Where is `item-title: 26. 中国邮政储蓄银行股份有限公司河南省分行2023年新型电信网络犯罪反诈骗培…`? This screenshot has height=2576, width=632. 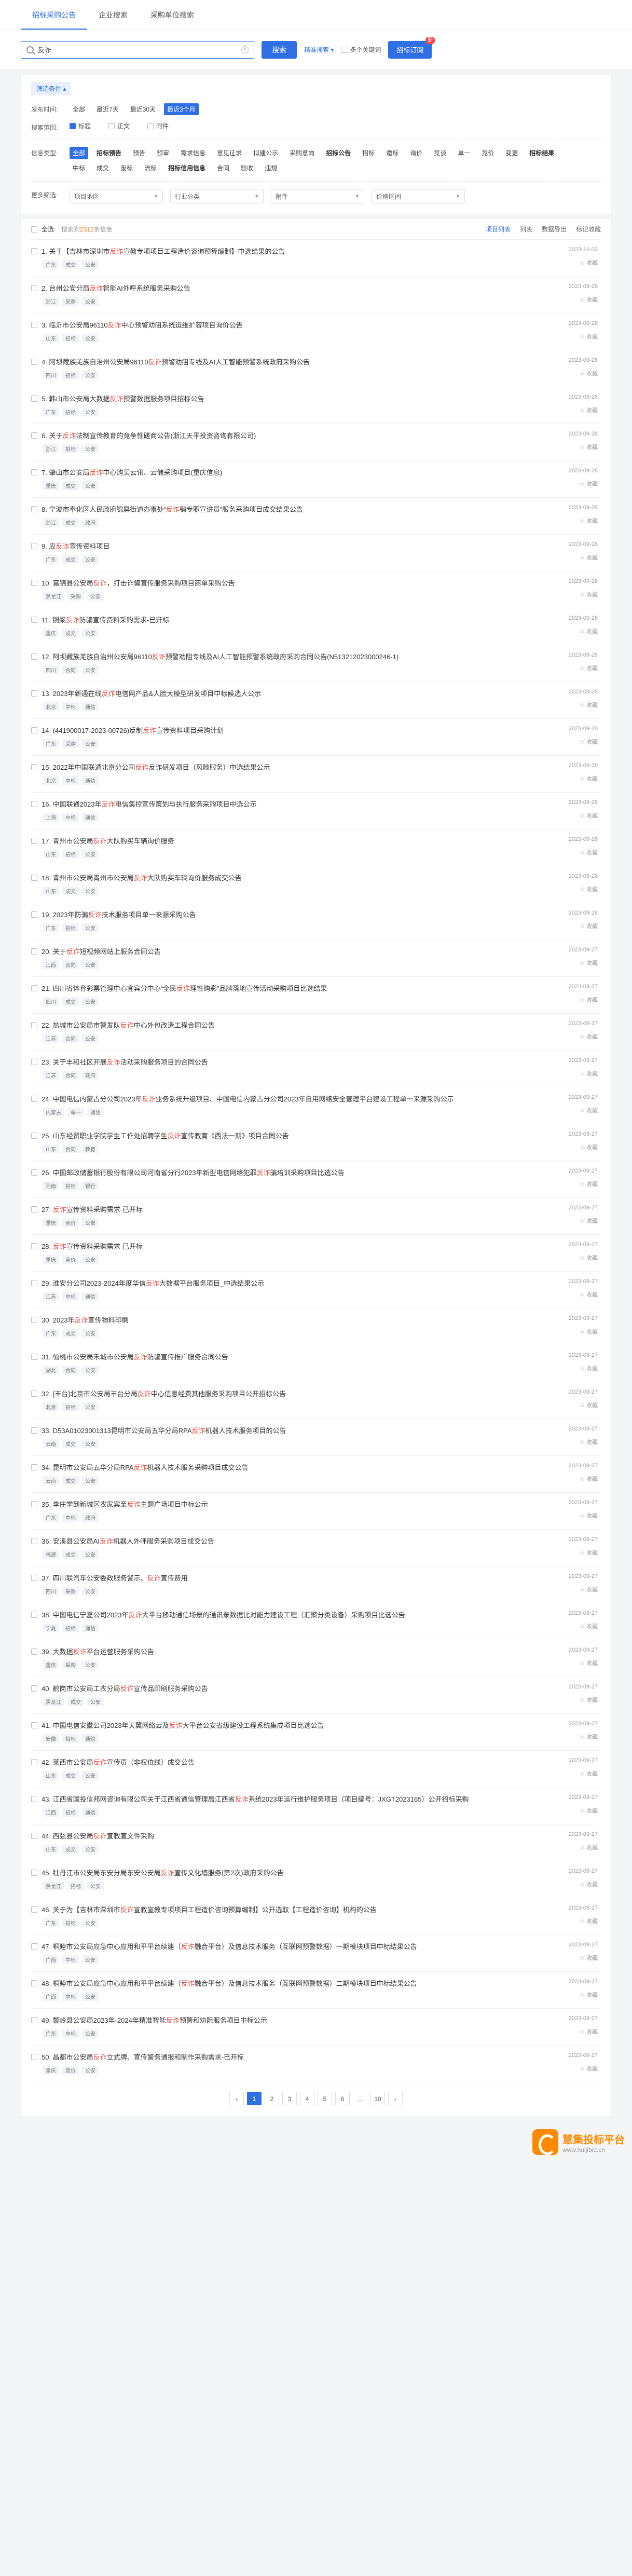
item-title: 26. 中国邮政储蓄银行股份有限公司河南省分行2023年新型电信网络犯罪反诈骗培… is located at coordinates (194, 1172).